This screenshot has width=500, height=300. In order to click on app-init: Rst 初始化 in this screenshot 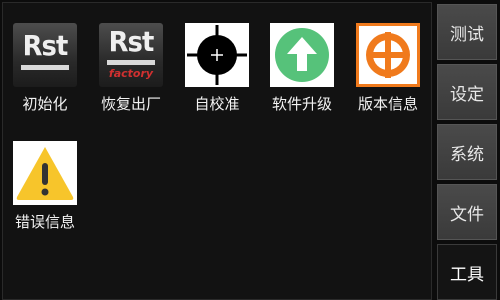, I will do `click(45, 58)`.